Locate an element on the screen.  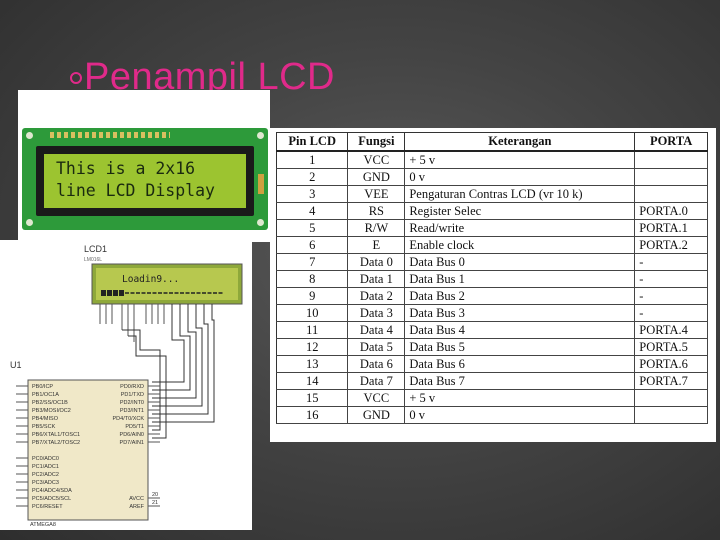
lcd-line-1: This is a 2x16 is located at coordinates (126, 168).